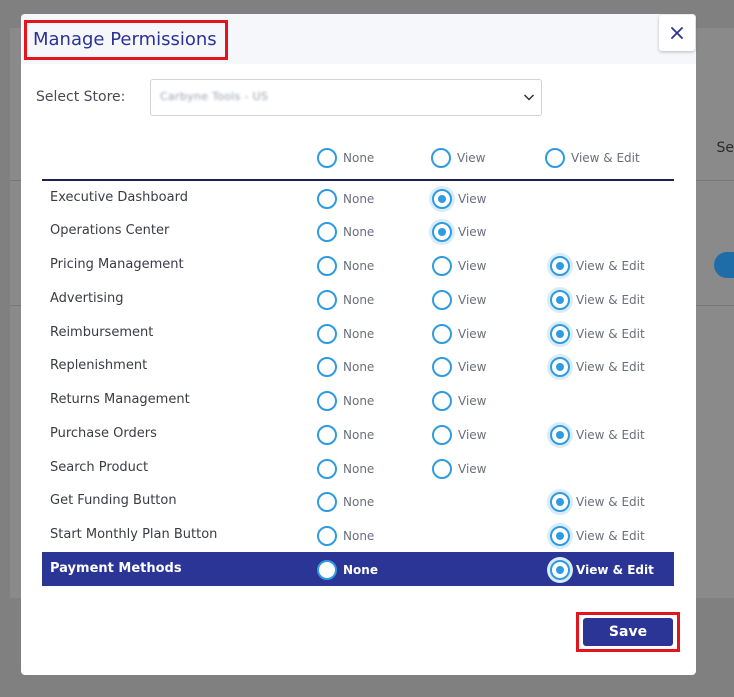 Image resolution: width=734 pixels, height=697 pixels. I want to click on permission-name: Search Product, so click(99, 467).